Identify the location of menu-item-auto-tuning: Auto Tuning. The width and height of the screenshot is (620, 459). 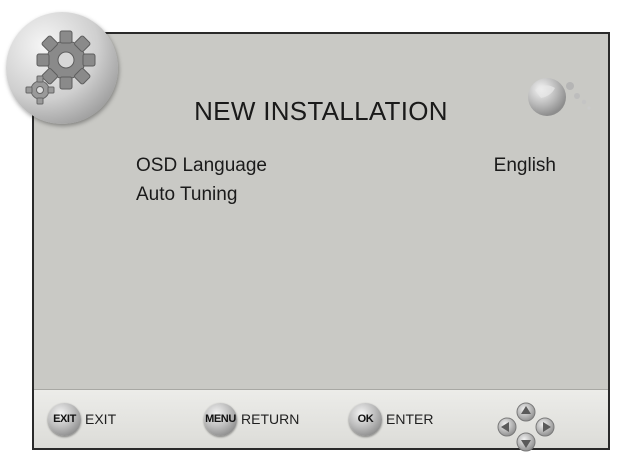
(346, 194).